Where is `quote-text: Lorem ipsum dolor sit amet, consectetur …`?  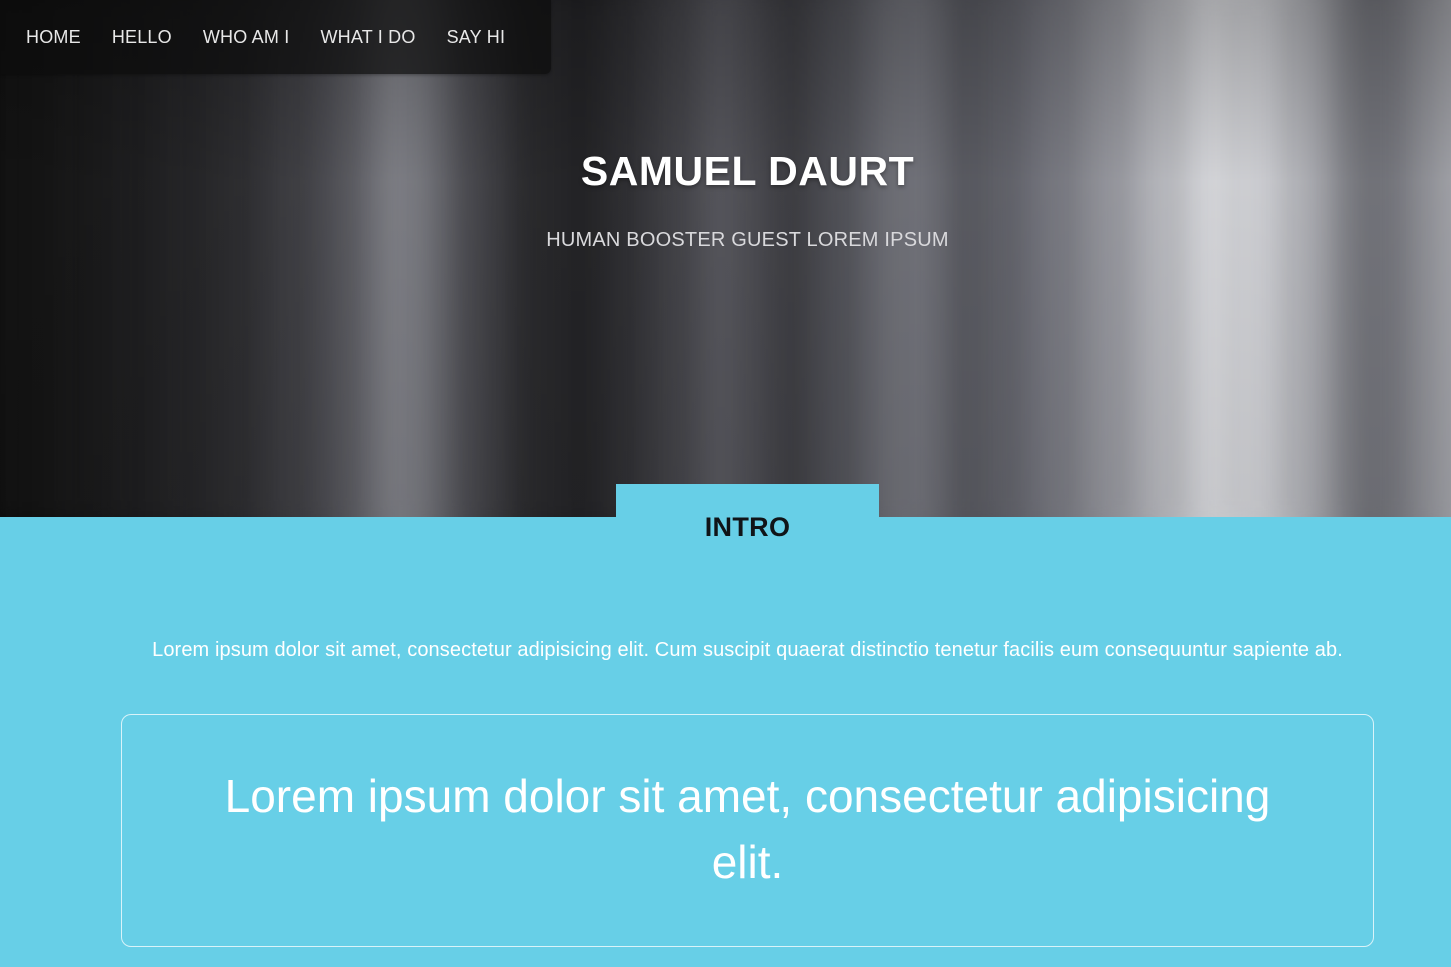 quote-text: Lorem ipsum dolor sit amet, consectetur … is located at coordinates (747, 828).